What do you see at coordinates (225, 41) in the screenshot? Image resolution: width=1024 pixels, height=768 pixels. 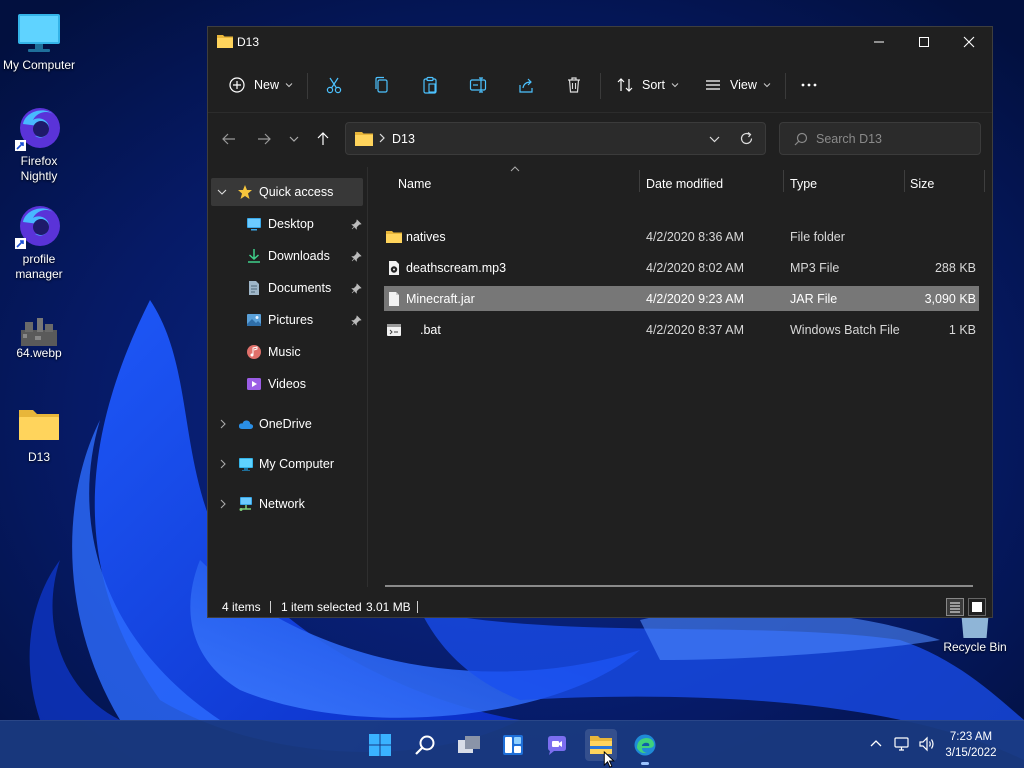 I see `folder-icon` at bounding box center [225, 41].